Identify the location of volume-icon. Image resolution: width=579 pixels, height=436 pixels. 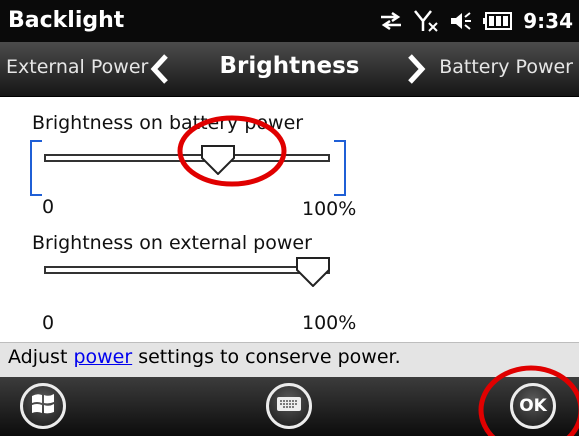
(461, 21).